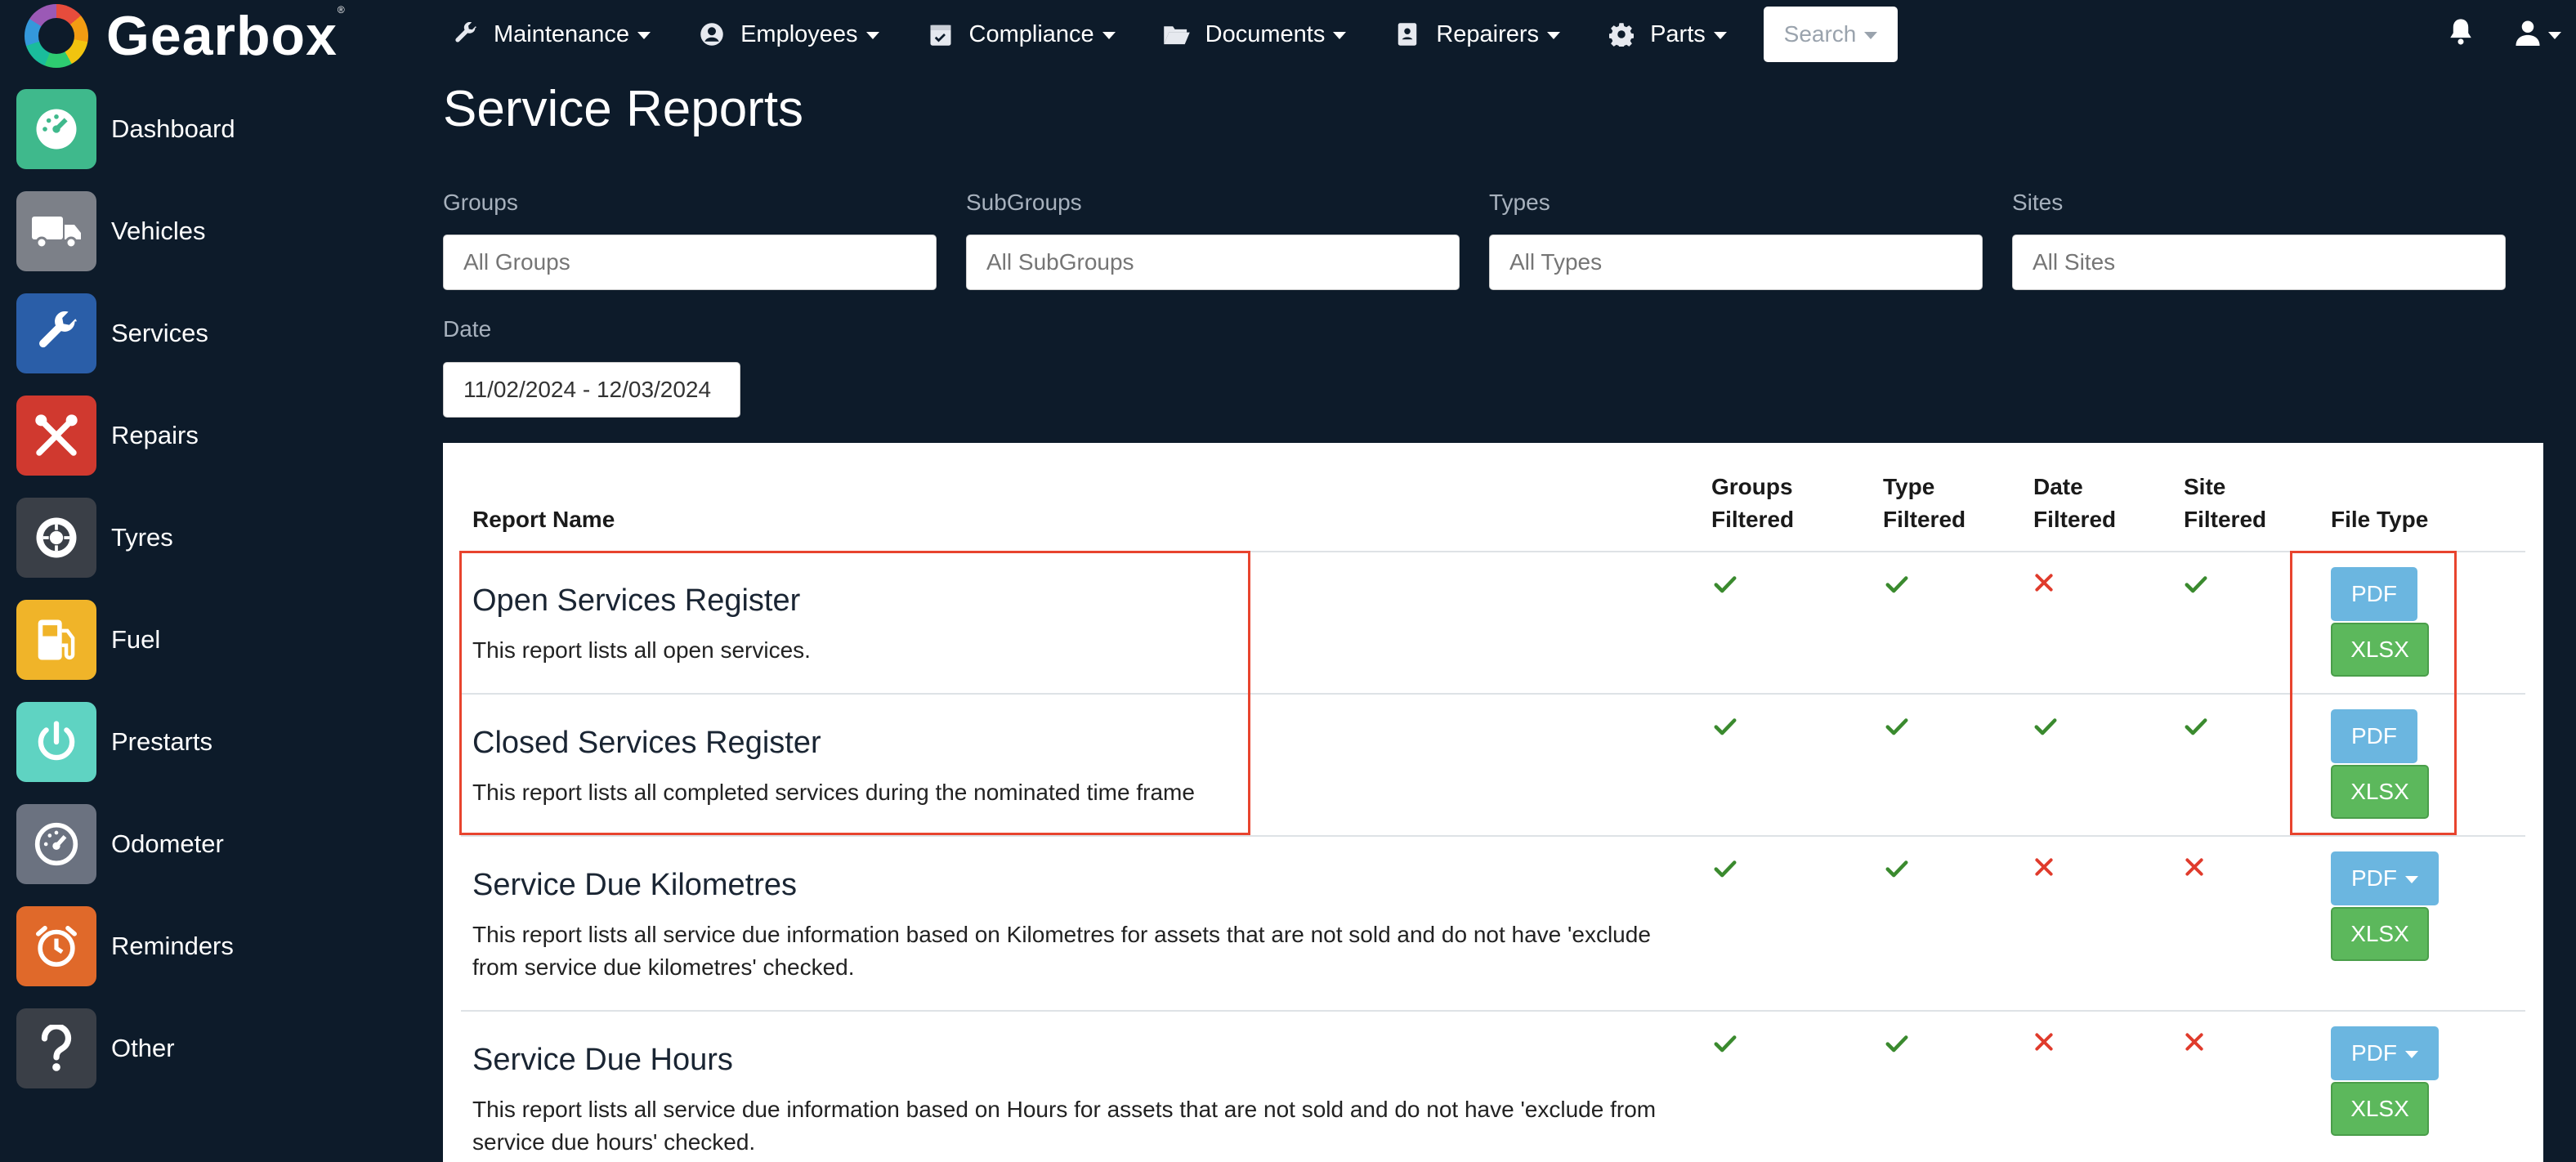 The image size is (2576, 1162). I want to click on types-label: Types, so click(1519, 202).